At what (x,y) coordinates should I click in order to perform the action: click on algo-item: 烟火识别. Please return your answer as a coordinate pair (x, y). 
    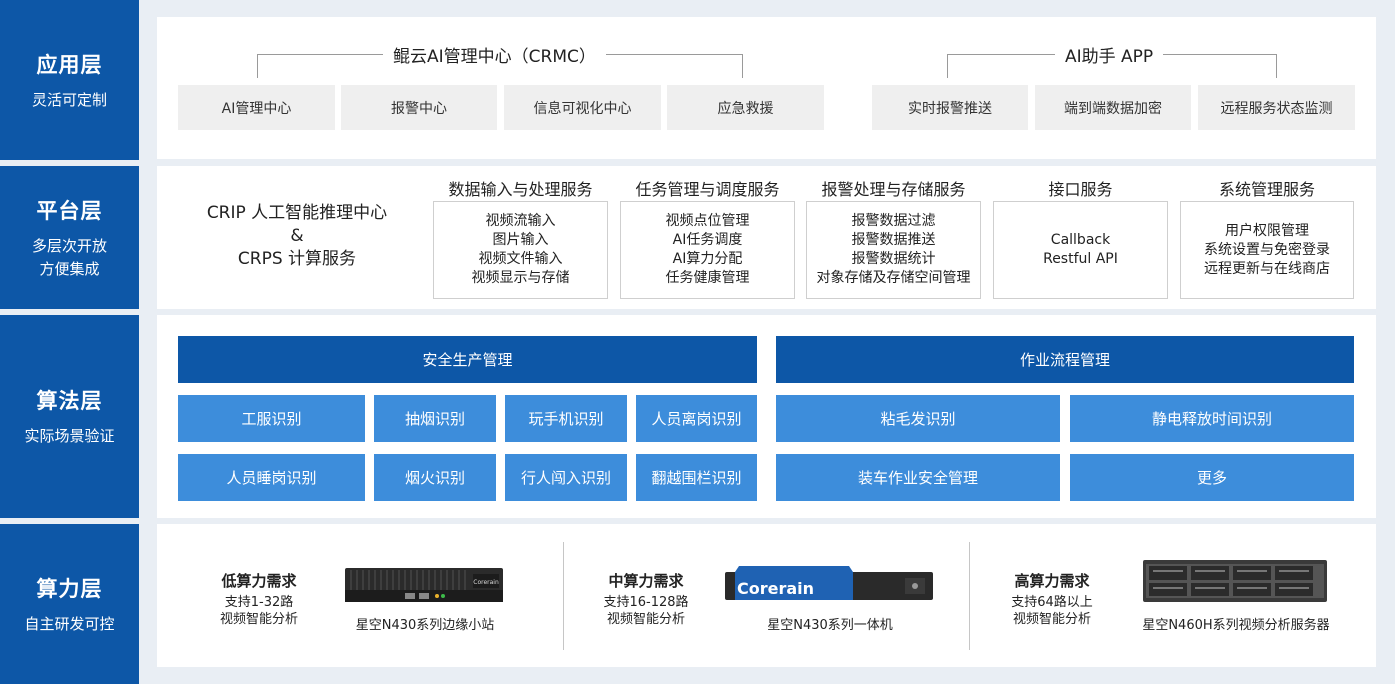
    Looking at the image, I should click on (435, 477).